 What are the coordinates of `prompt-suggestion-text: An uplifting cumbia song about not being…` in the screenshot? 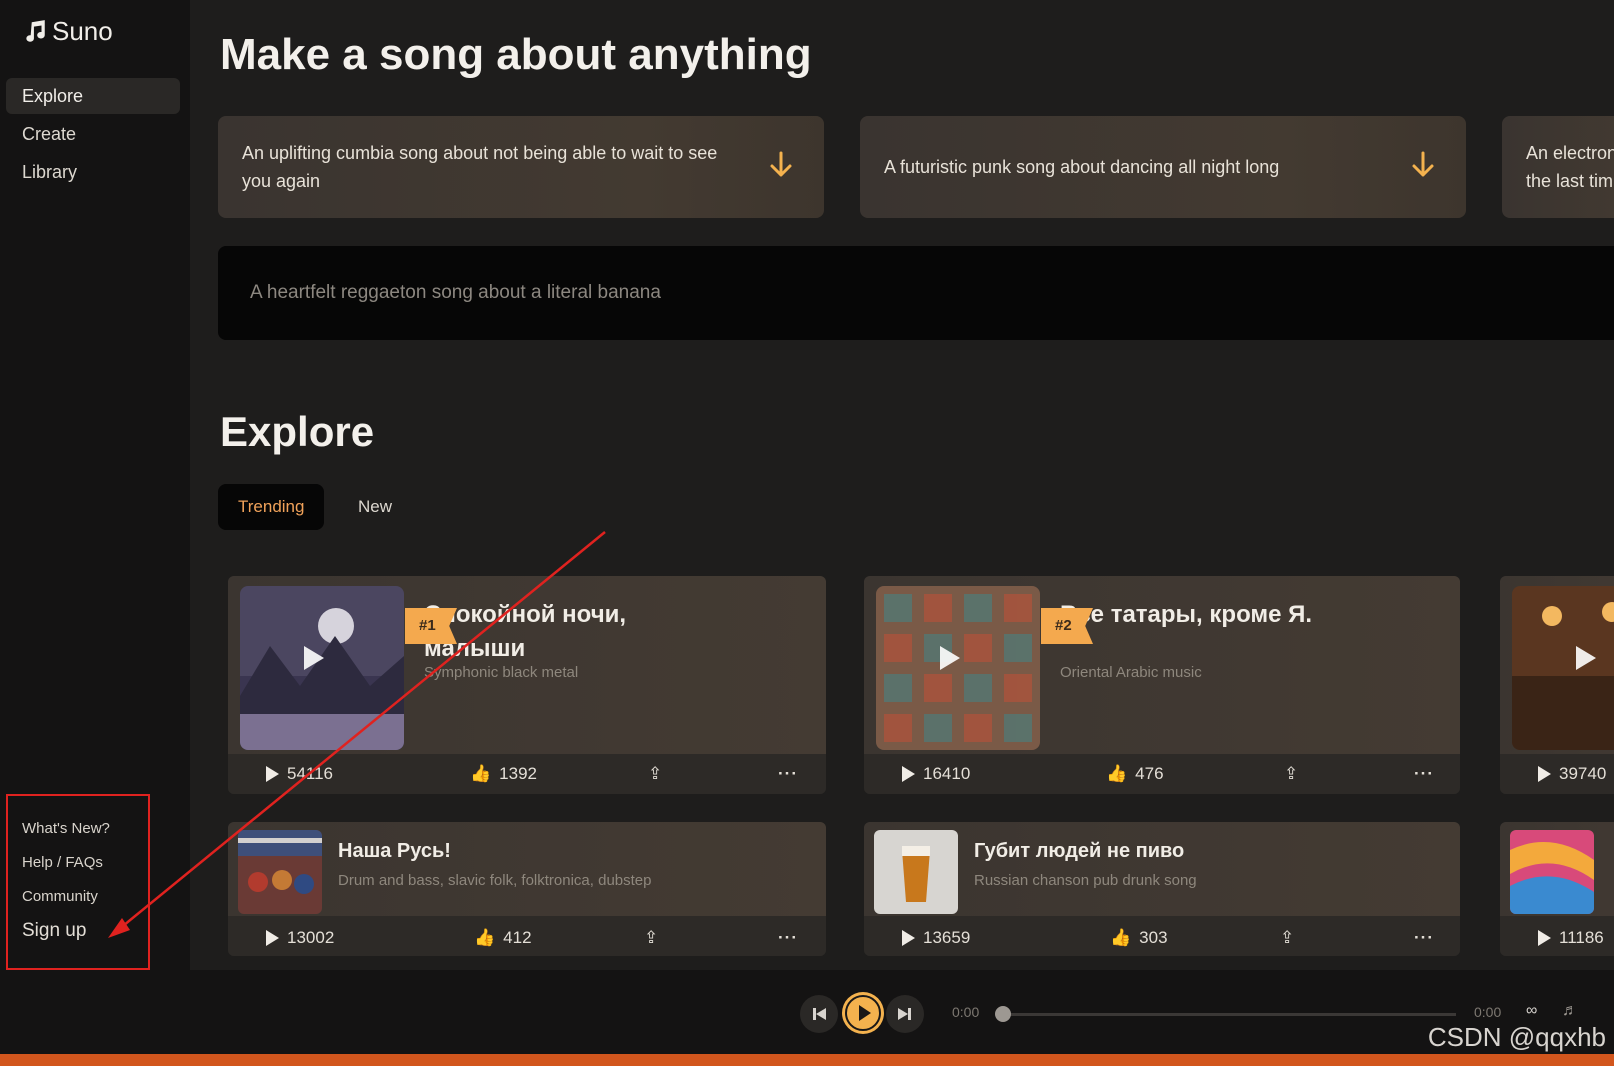 It's located at (480, 167).